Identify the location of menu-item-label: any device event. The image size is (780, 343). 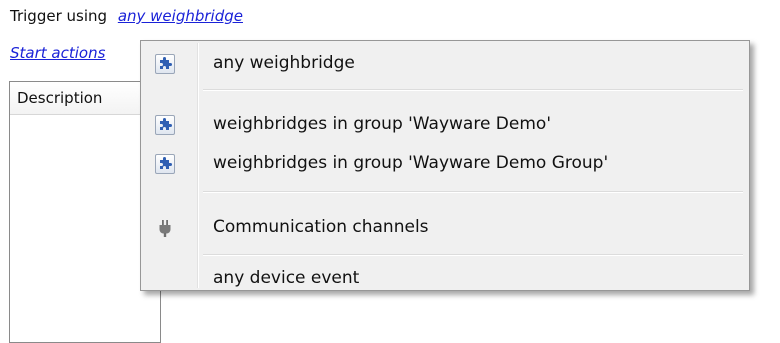
(286, 278).